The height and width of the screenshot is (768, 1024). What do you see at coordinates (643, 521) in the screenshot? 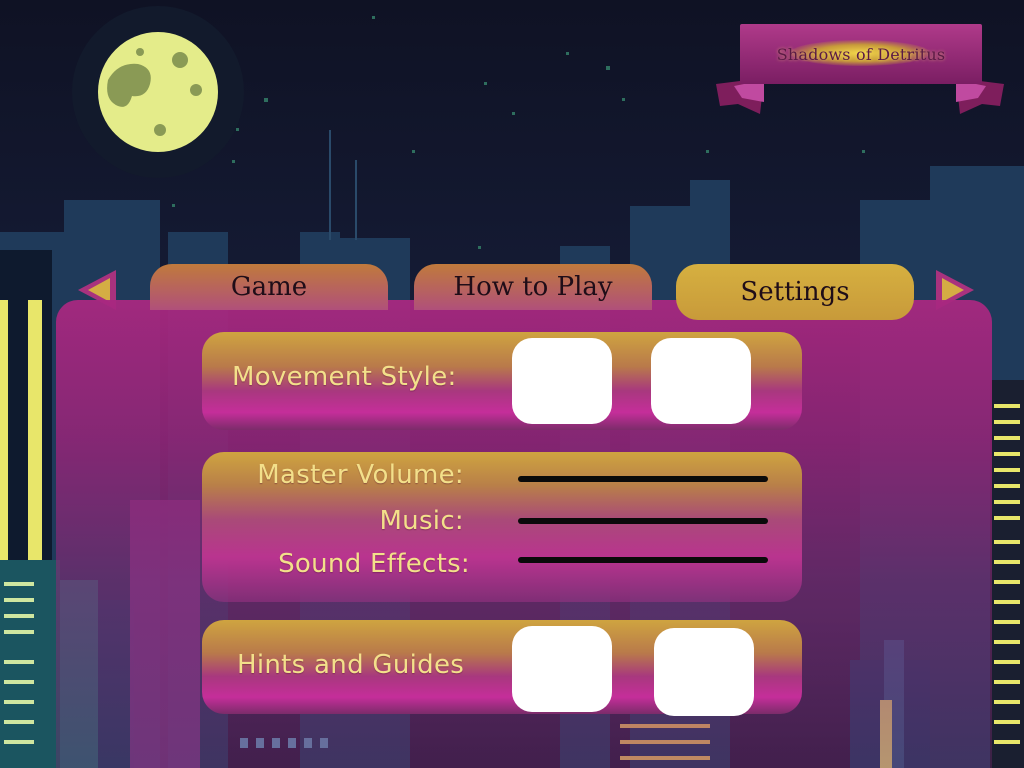
I see `music-volume-slider` at bounding box center [643, 521].